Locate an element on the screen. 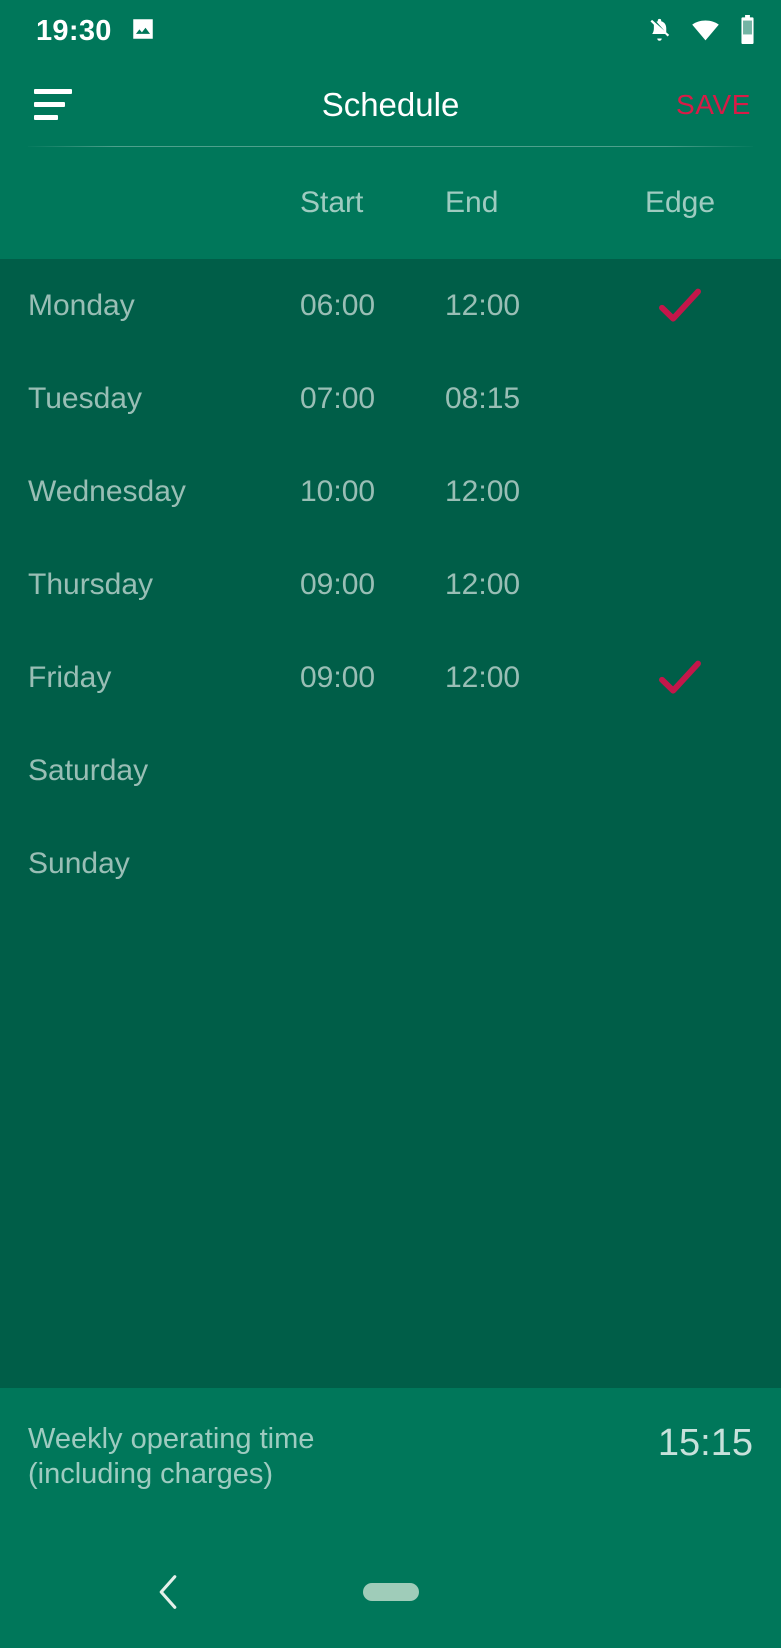 This screenshot has width=781, height=1648. table-row: Monday 06:00 12:00 is located at coordinates (390, 305).